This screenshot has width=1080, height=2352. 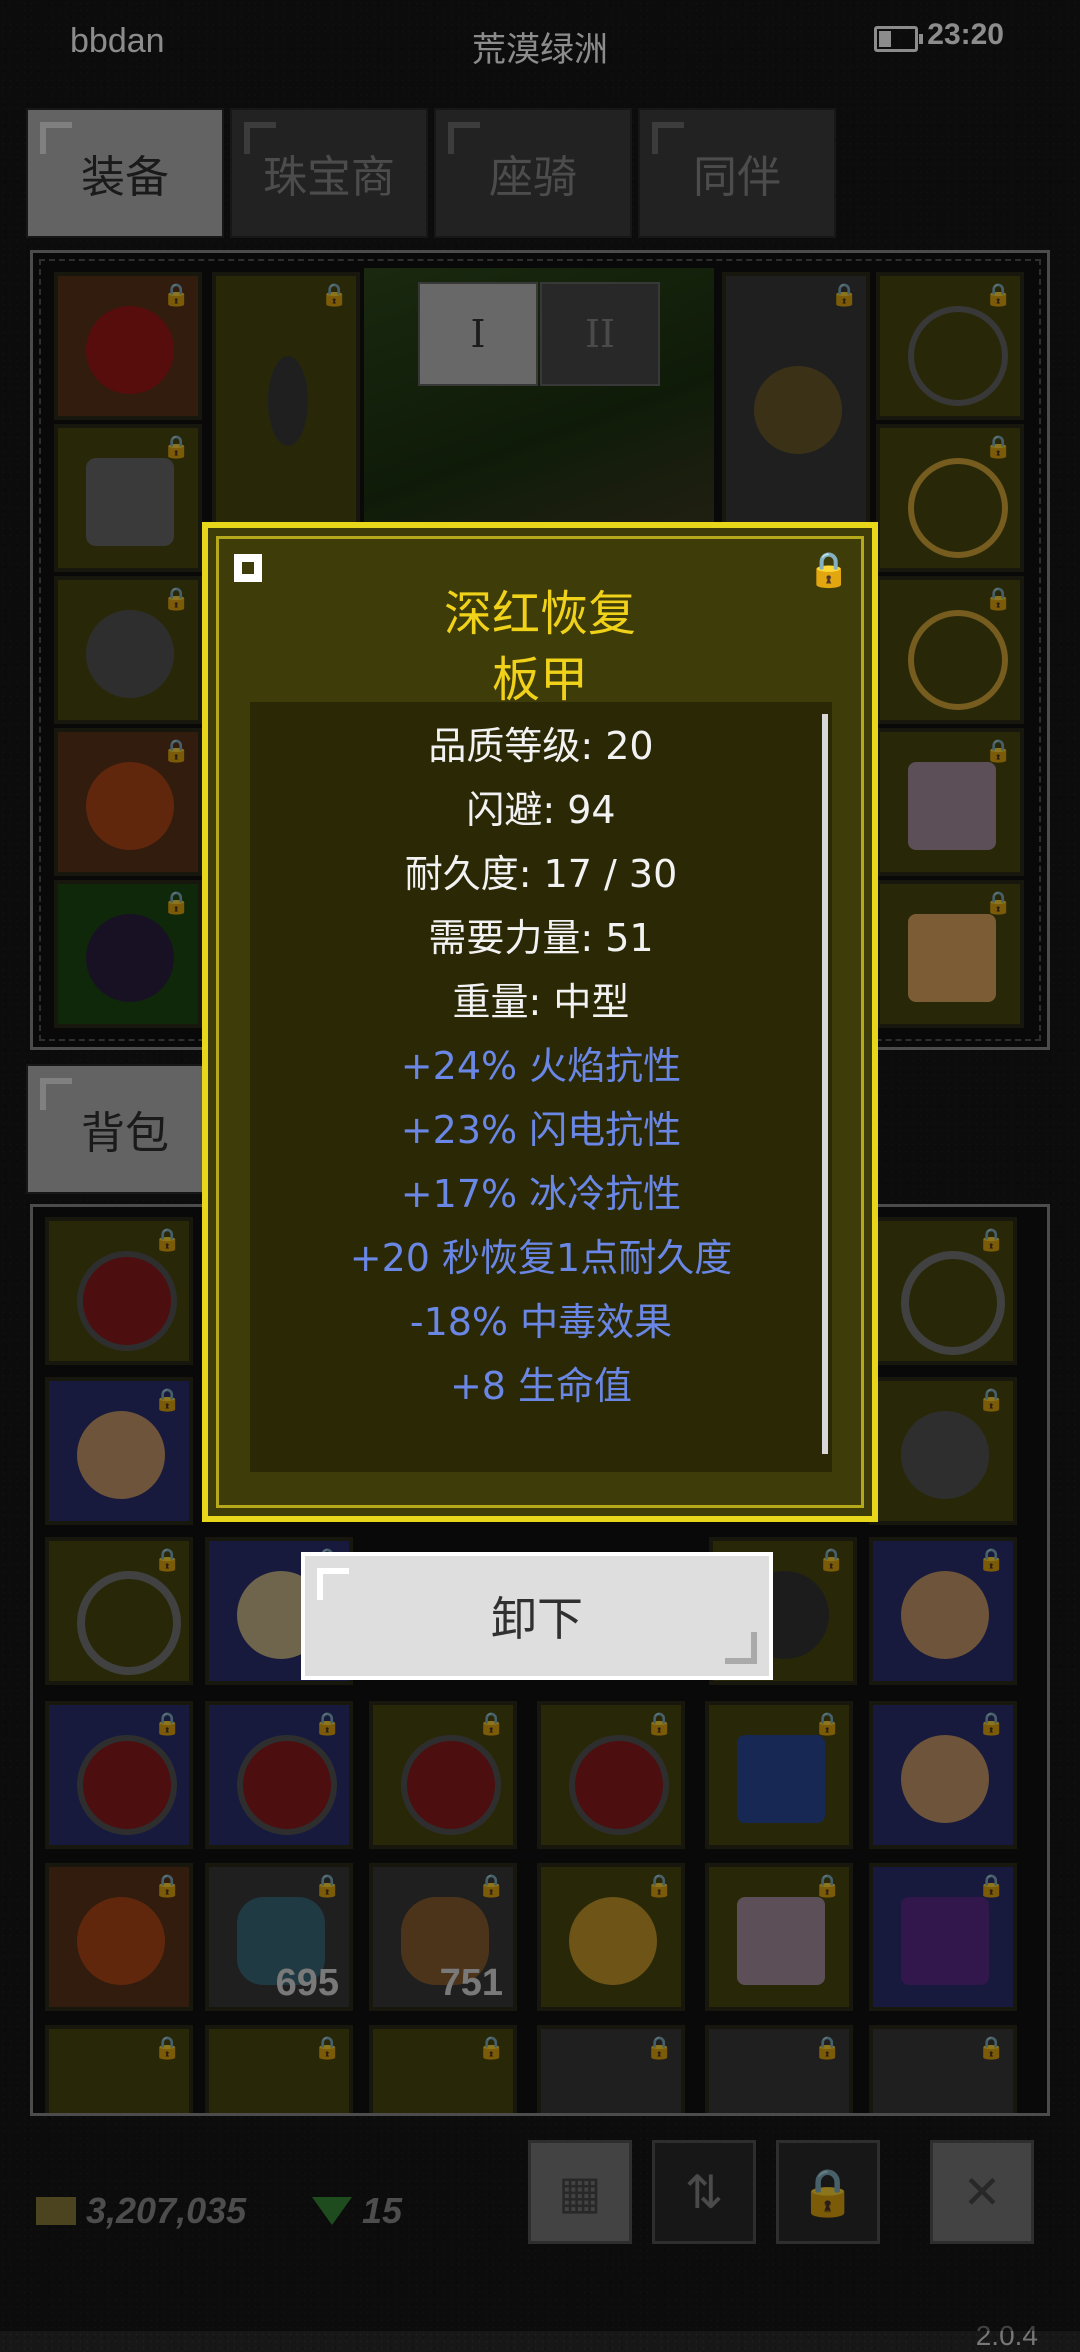 What do you see at coordinates (541, 1002) in the screenshot?
I see `stat-weight: 重量: 中型` at bounding box center [541, 1002].